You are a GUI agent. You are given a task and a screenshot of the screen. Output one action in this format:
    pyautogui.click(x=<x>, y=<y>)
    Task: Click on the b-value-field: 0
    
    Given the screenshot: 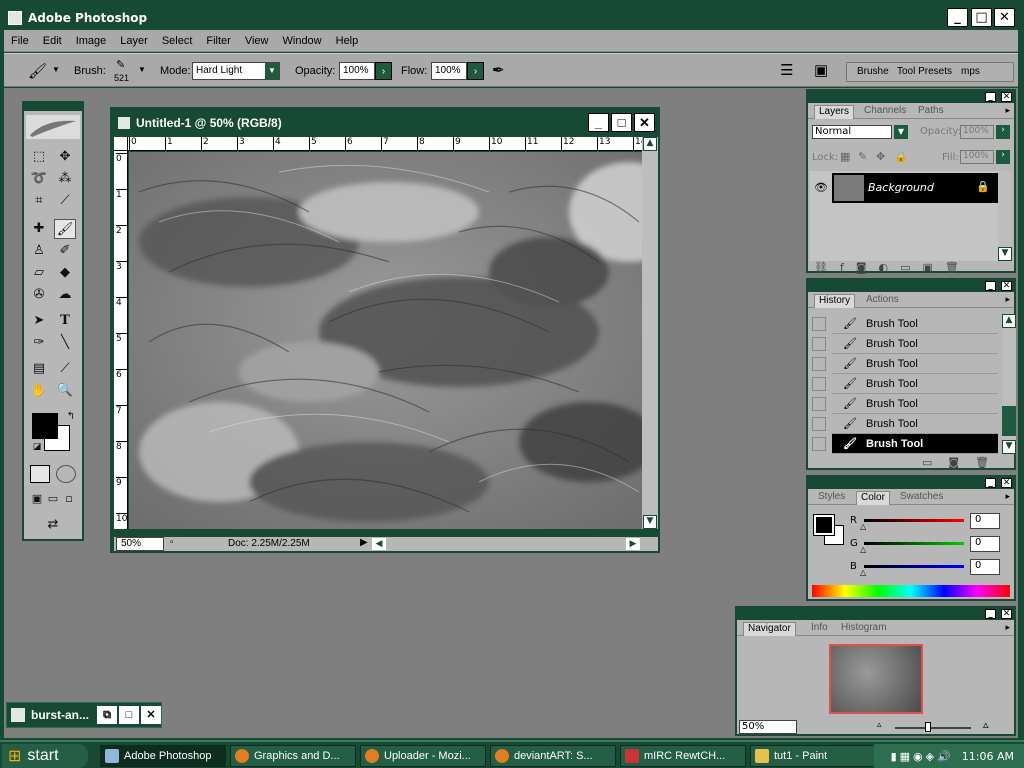 What is the action you would take?
    pyautogui.click(x=985, y=567)
    